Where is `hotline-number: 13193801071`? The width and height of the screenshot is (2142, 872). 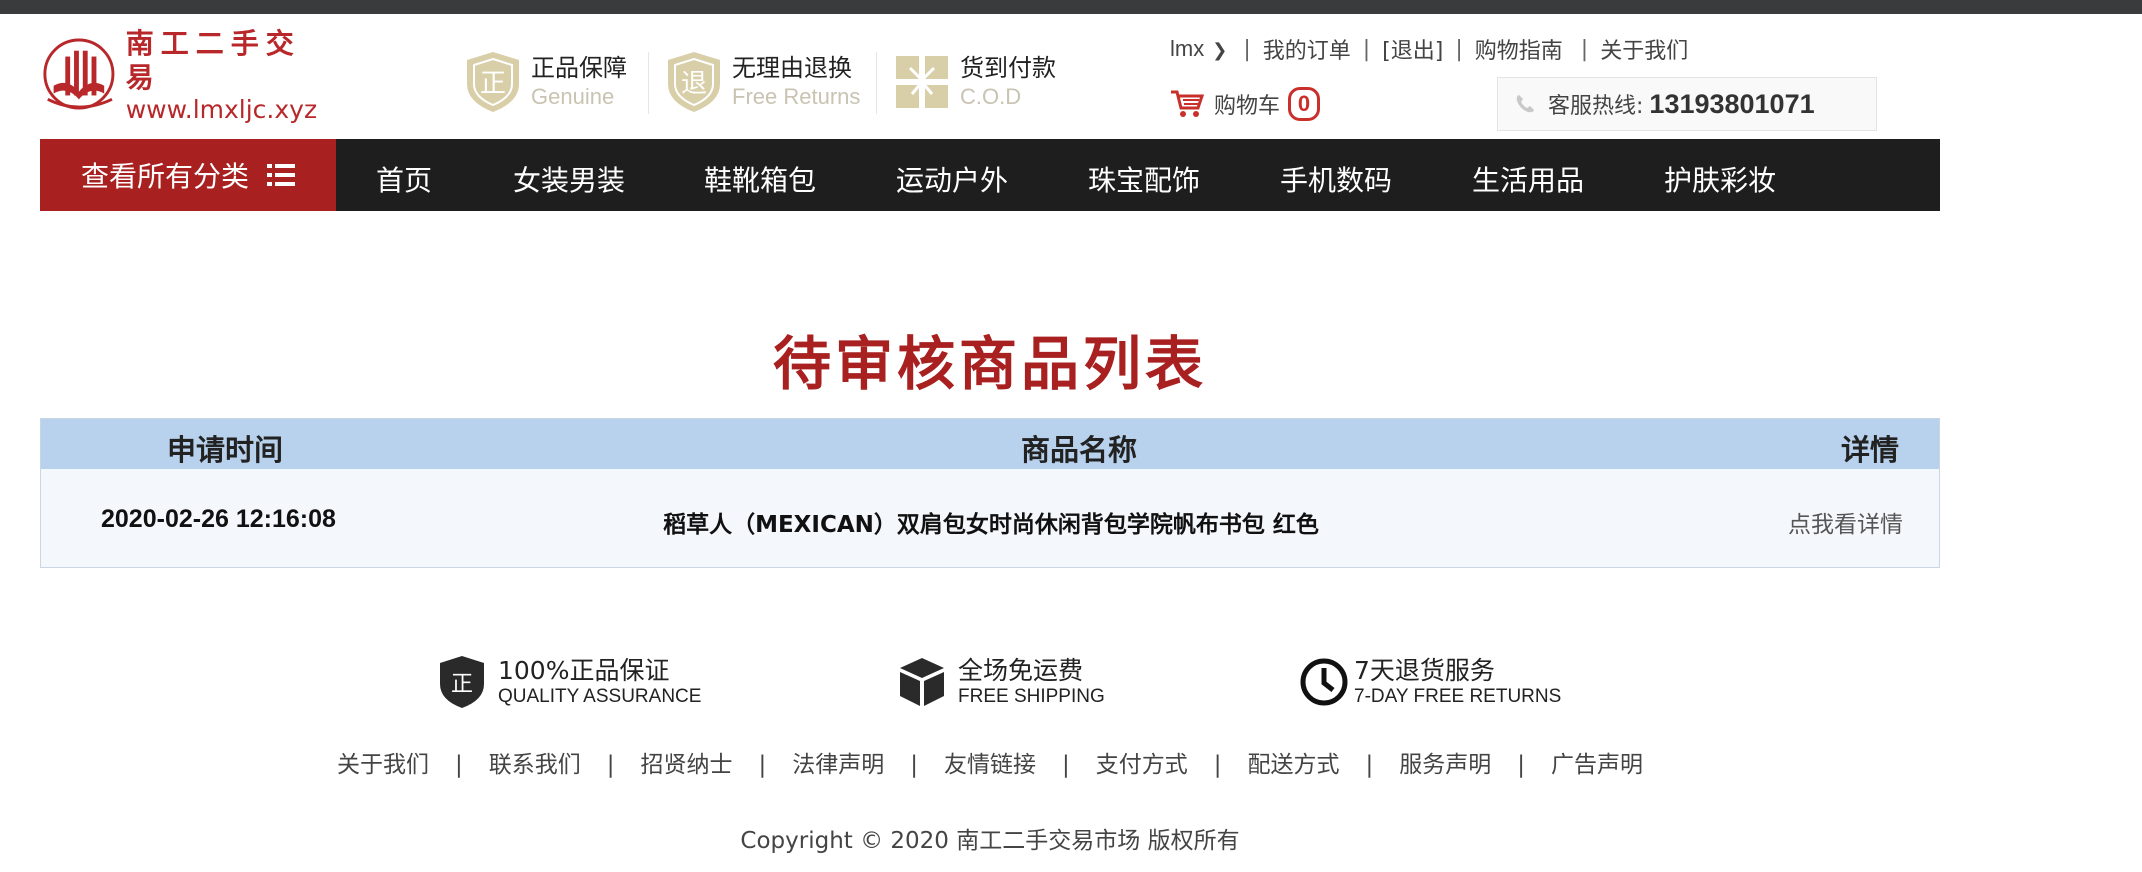 hotline-number: 13193801071 is located at coordinates (1732, 103).